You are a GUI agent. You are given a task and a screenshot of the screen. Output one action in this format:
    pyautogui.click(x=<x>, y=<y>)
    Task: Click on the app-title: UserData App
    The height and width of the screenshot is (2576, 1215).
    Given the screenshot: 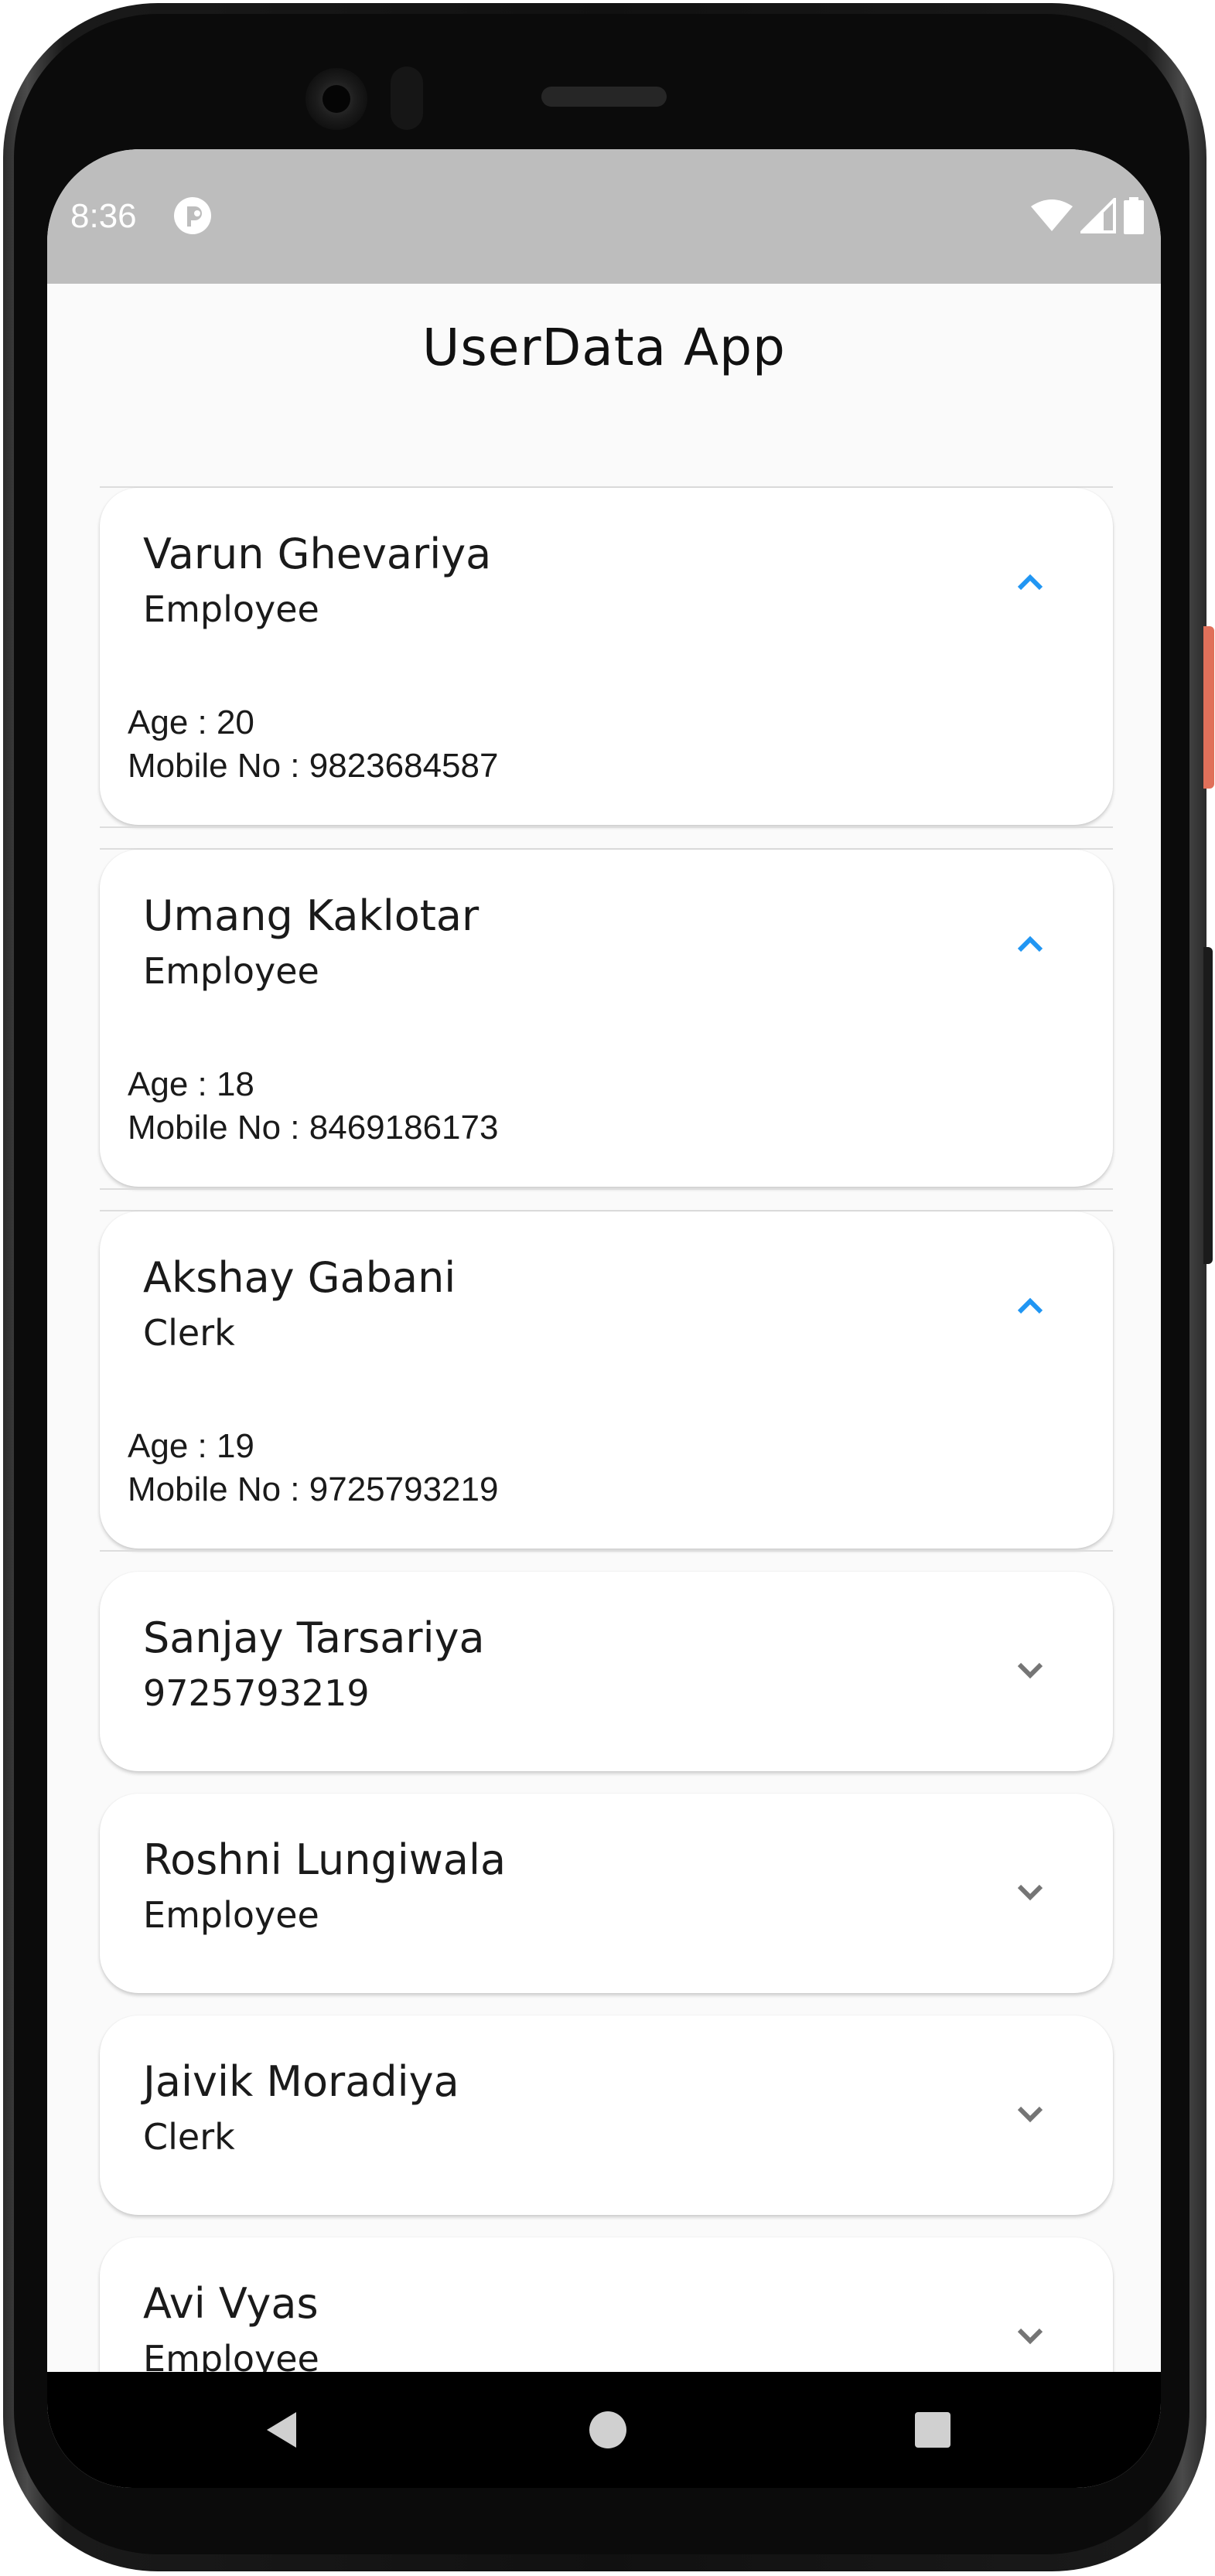 What is the action you would take?
    pyautogui.click(x=604, y=347)
    